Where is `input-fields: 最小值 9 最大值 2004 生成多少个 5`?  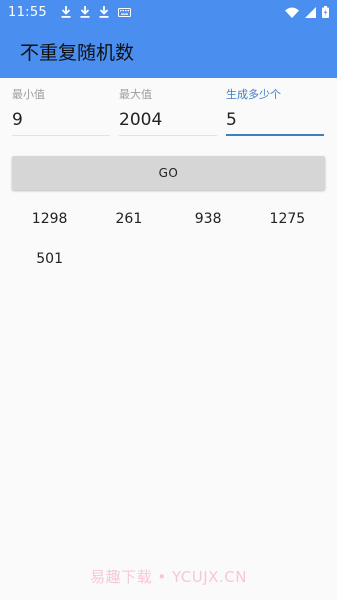 input-fields: 最小值 9 最大值 2004 生成多少个 5 is located at coordinates (168, 111).